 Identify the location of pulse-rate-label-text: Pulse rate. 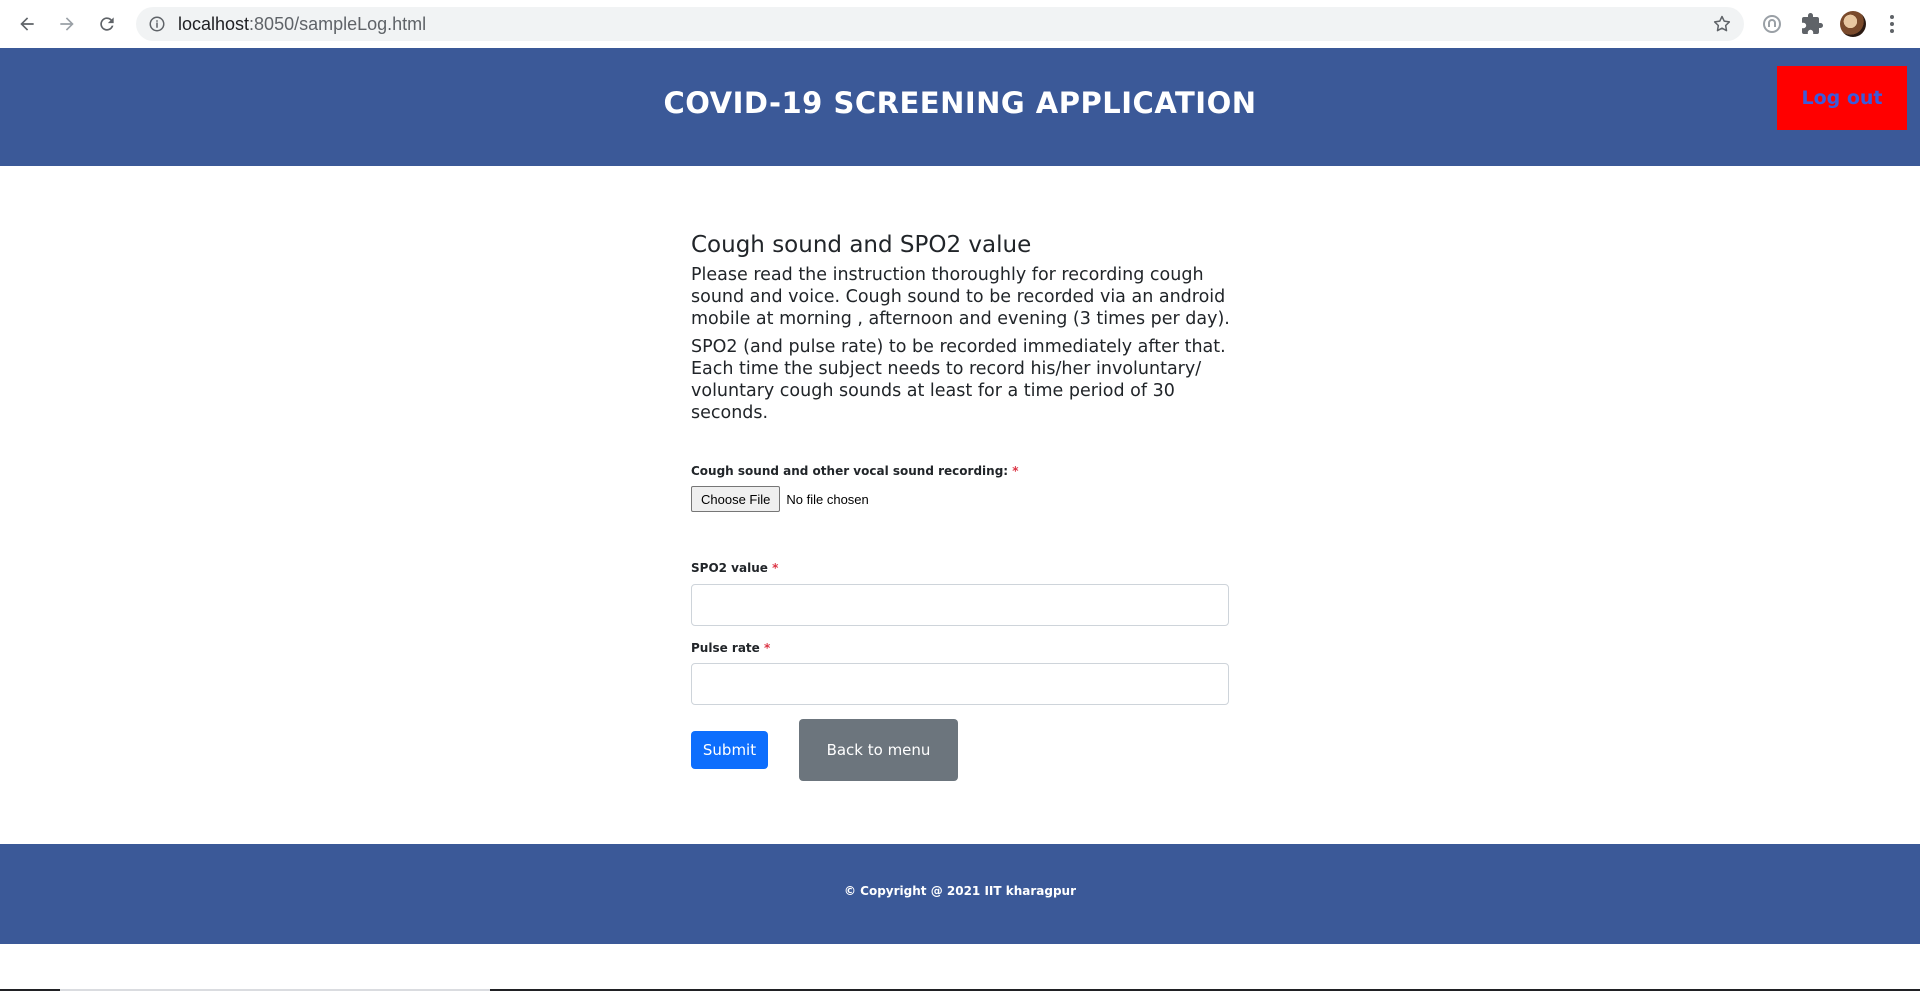
(725, 648).